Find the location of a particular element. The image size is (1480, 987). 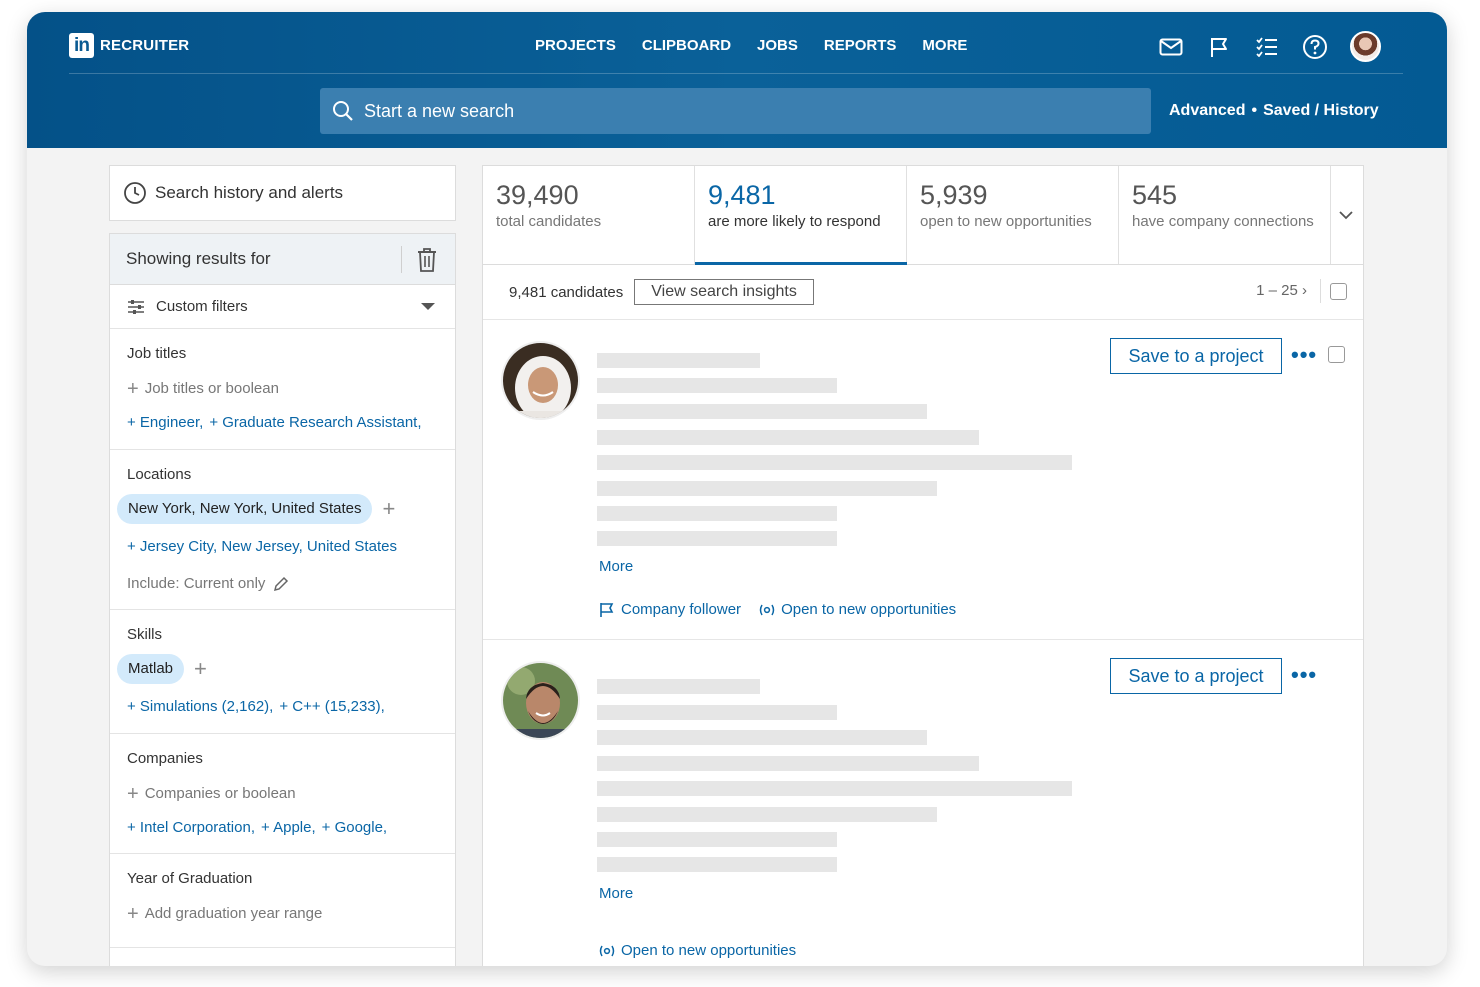

search-bar is located at coordinates (735, 111).